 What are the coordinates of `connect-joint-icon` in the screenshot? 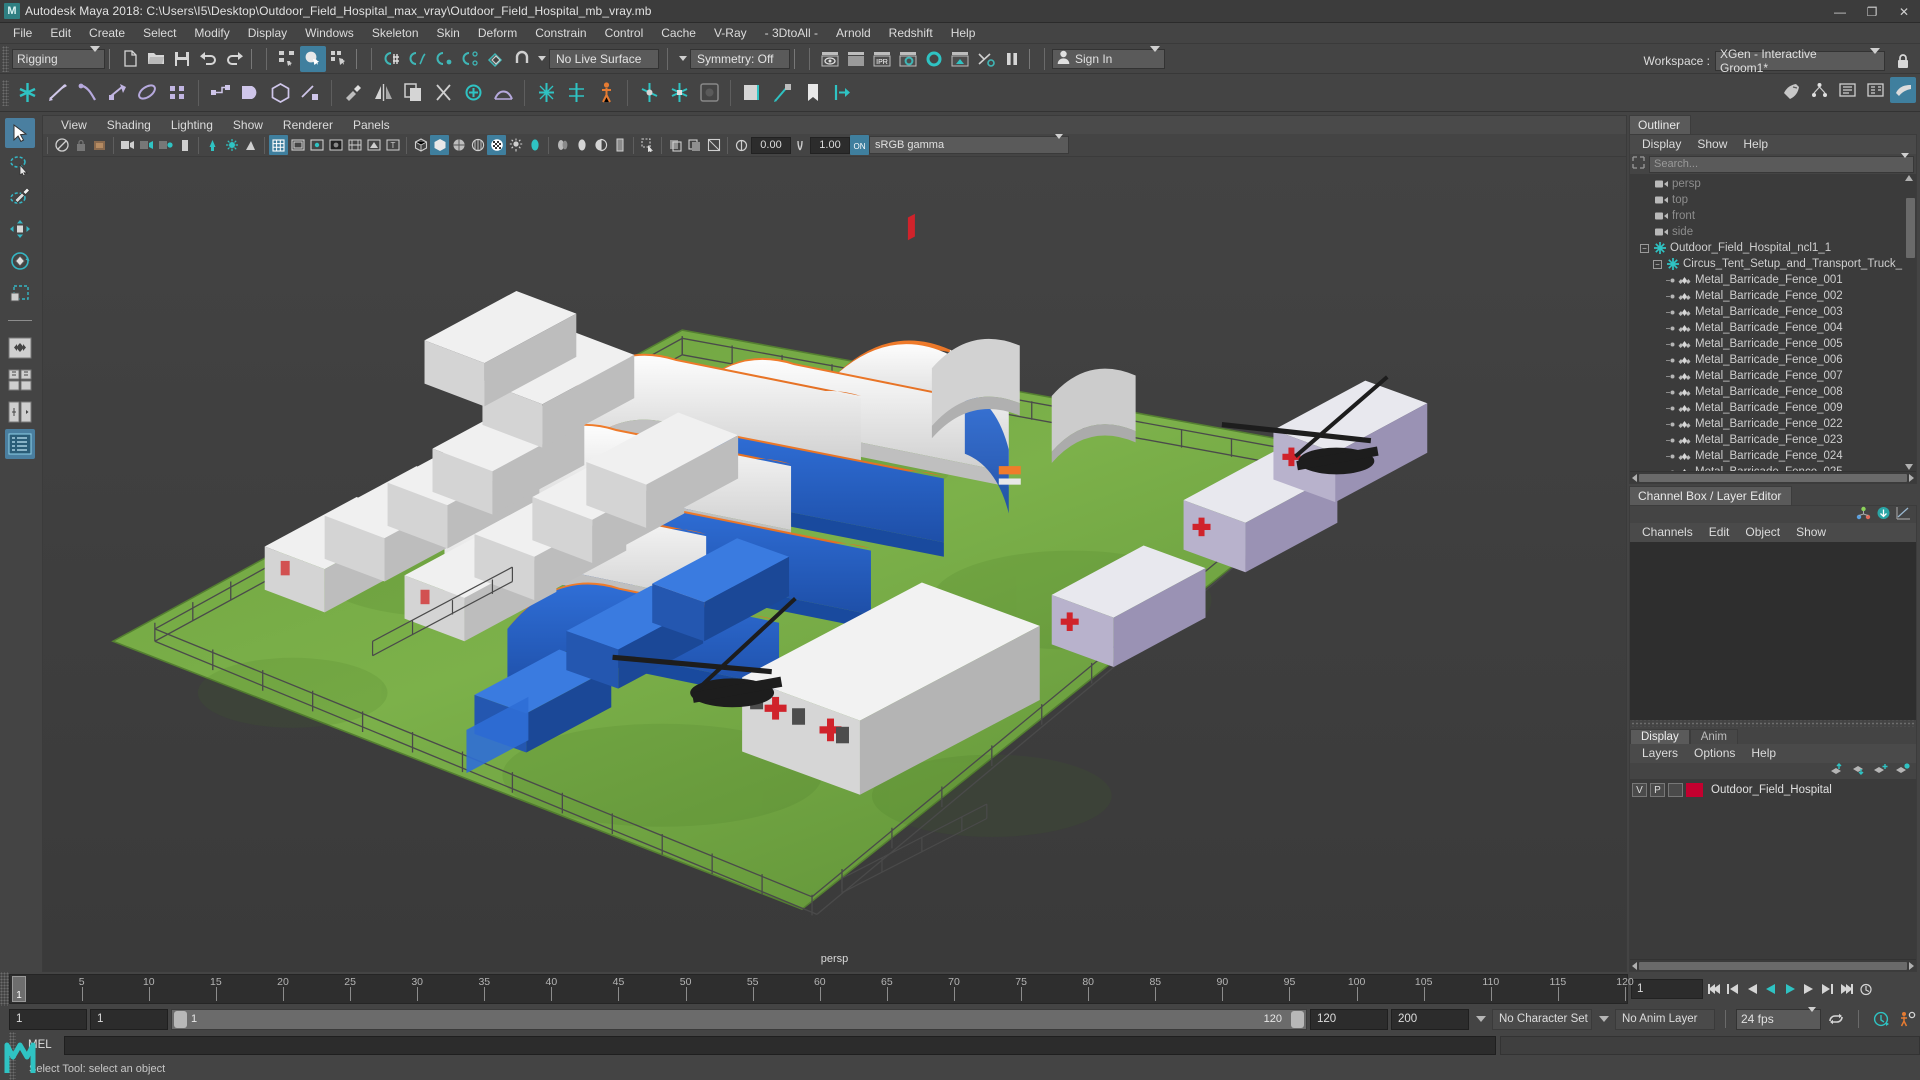 It's located at (220, 93).